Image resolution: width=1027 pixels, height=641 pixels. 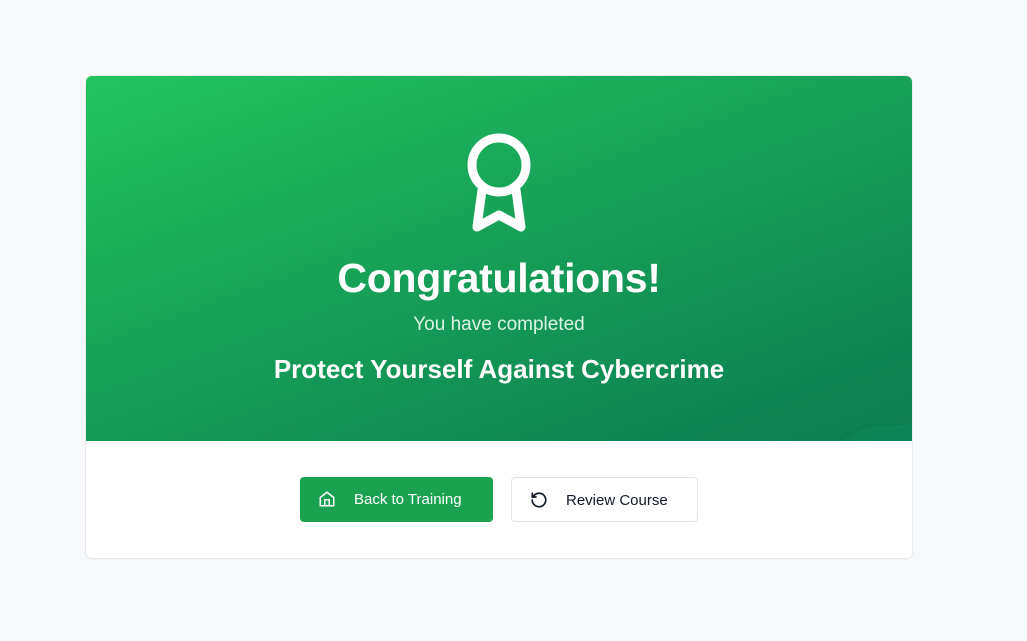 I want to click on congratulations-heading: Congratulations!, so click(x=499, y=278).